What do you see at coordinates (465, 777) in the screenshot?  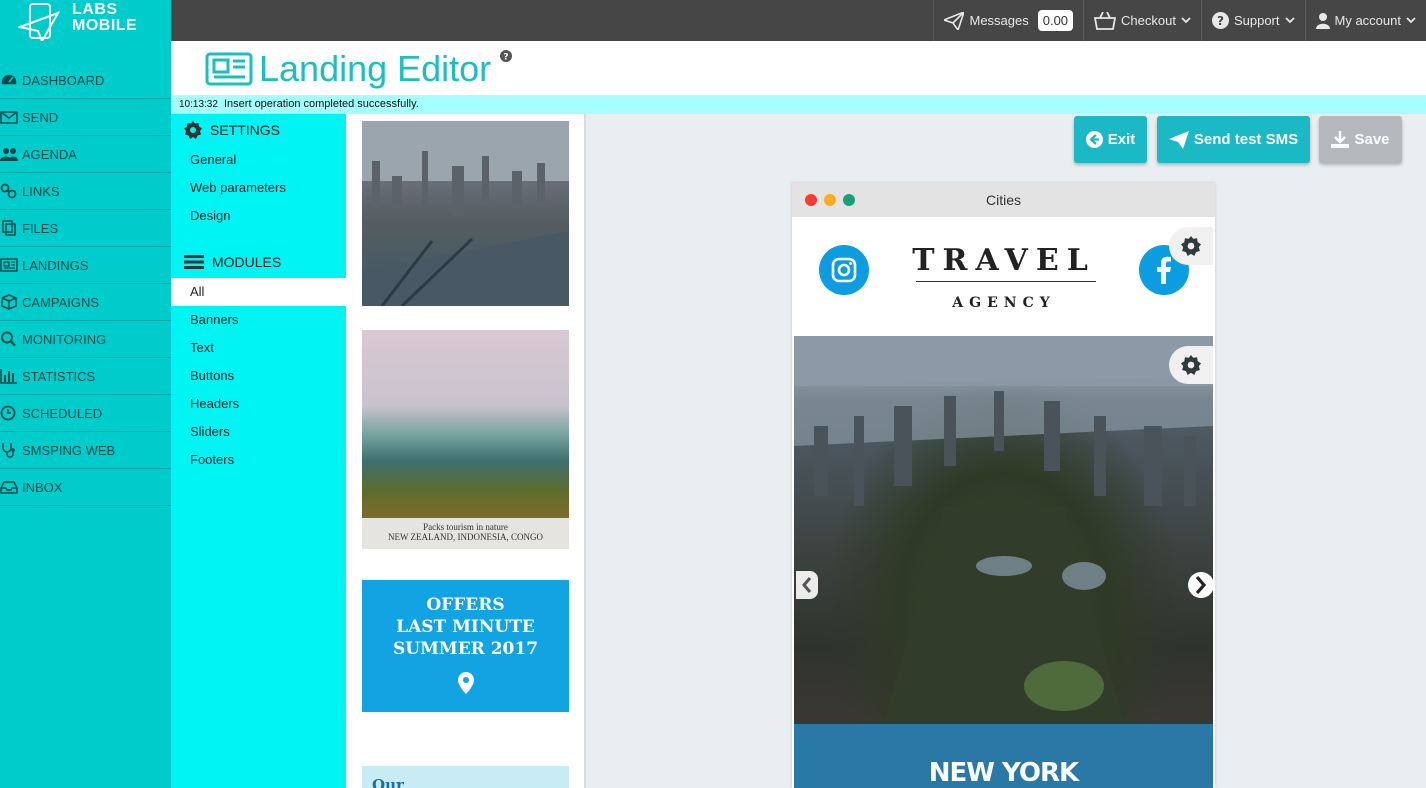 I see `module-thumb-text: Our` at bounding box center [465, 777].